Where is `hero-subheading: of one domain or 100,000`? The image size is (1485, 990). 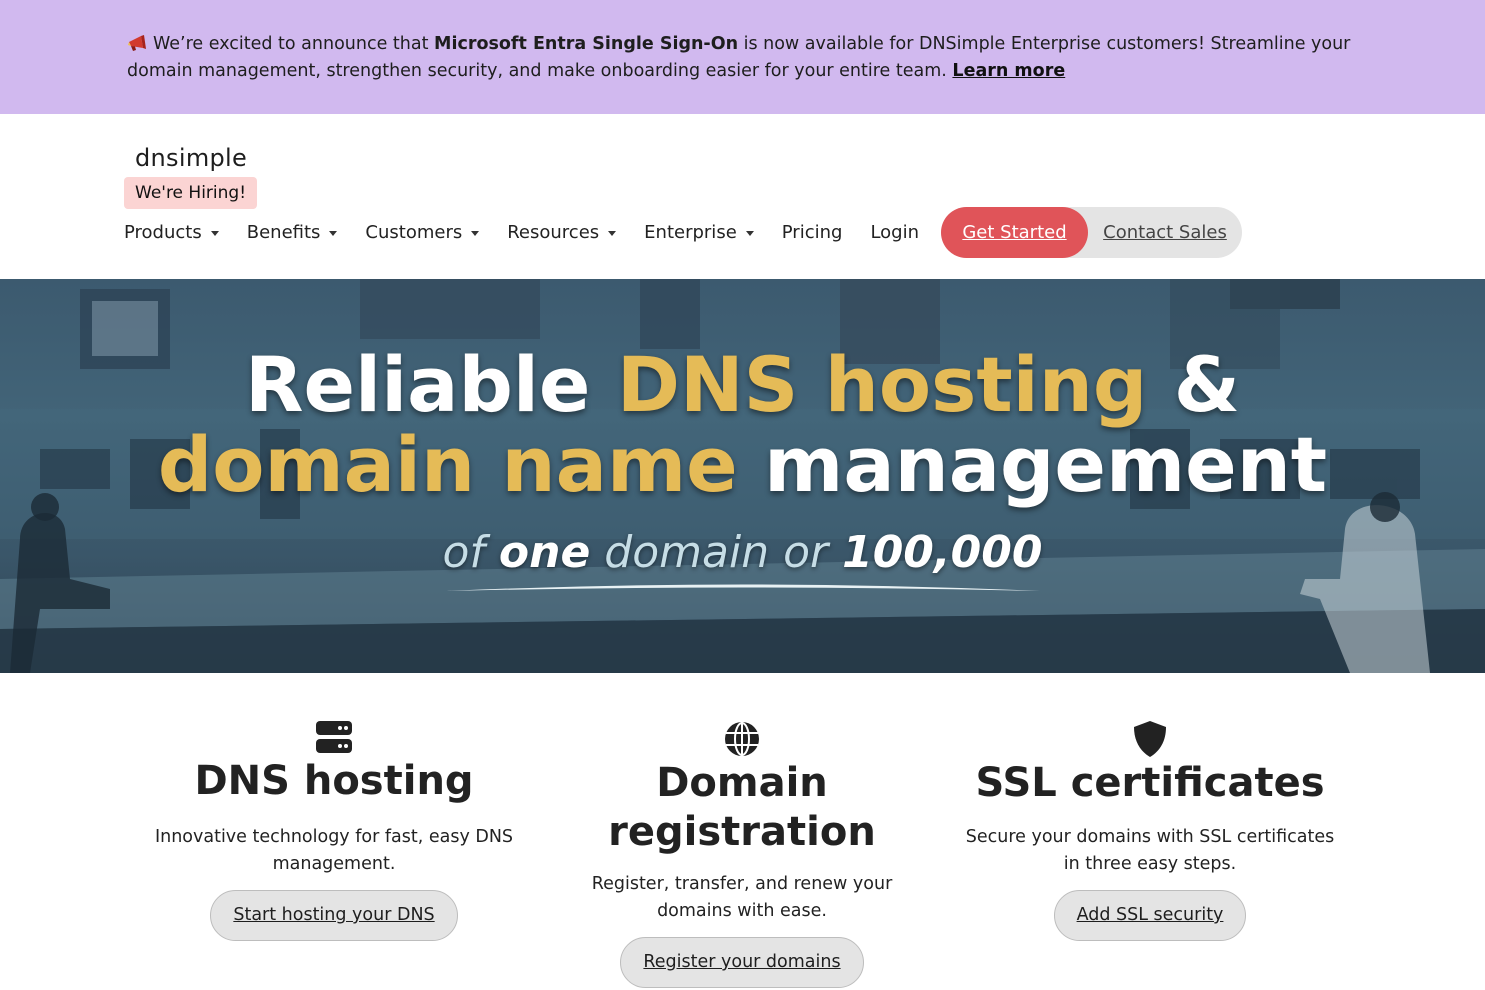 hero-subheading: of one domain or 100,000 is located at coordinates (742, 553).